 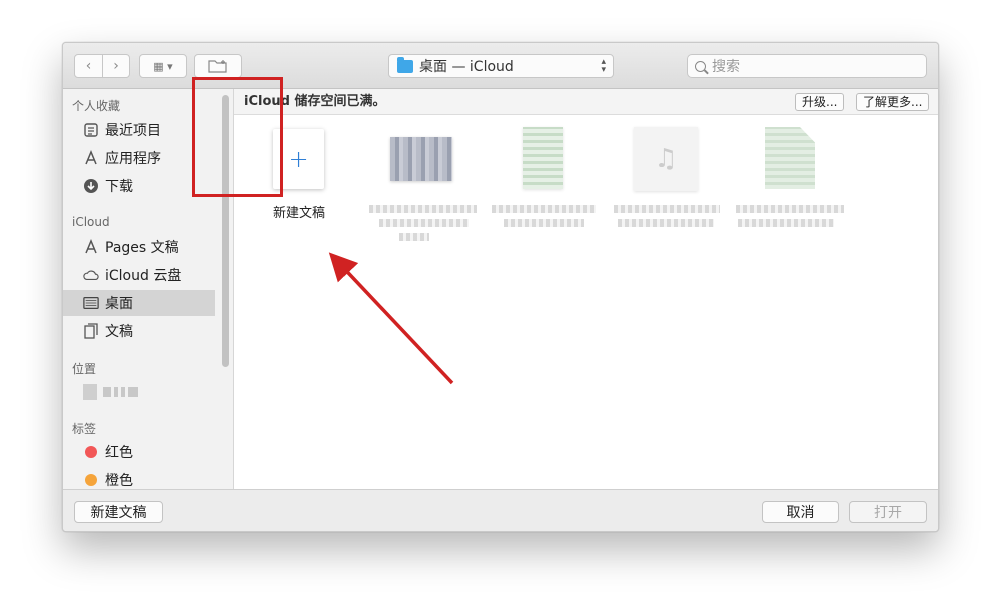 What do you see at coordinates (139, 392) in the screenshot?
I see `sidebar-item-location-redacted` at bounding box center [139, 392].